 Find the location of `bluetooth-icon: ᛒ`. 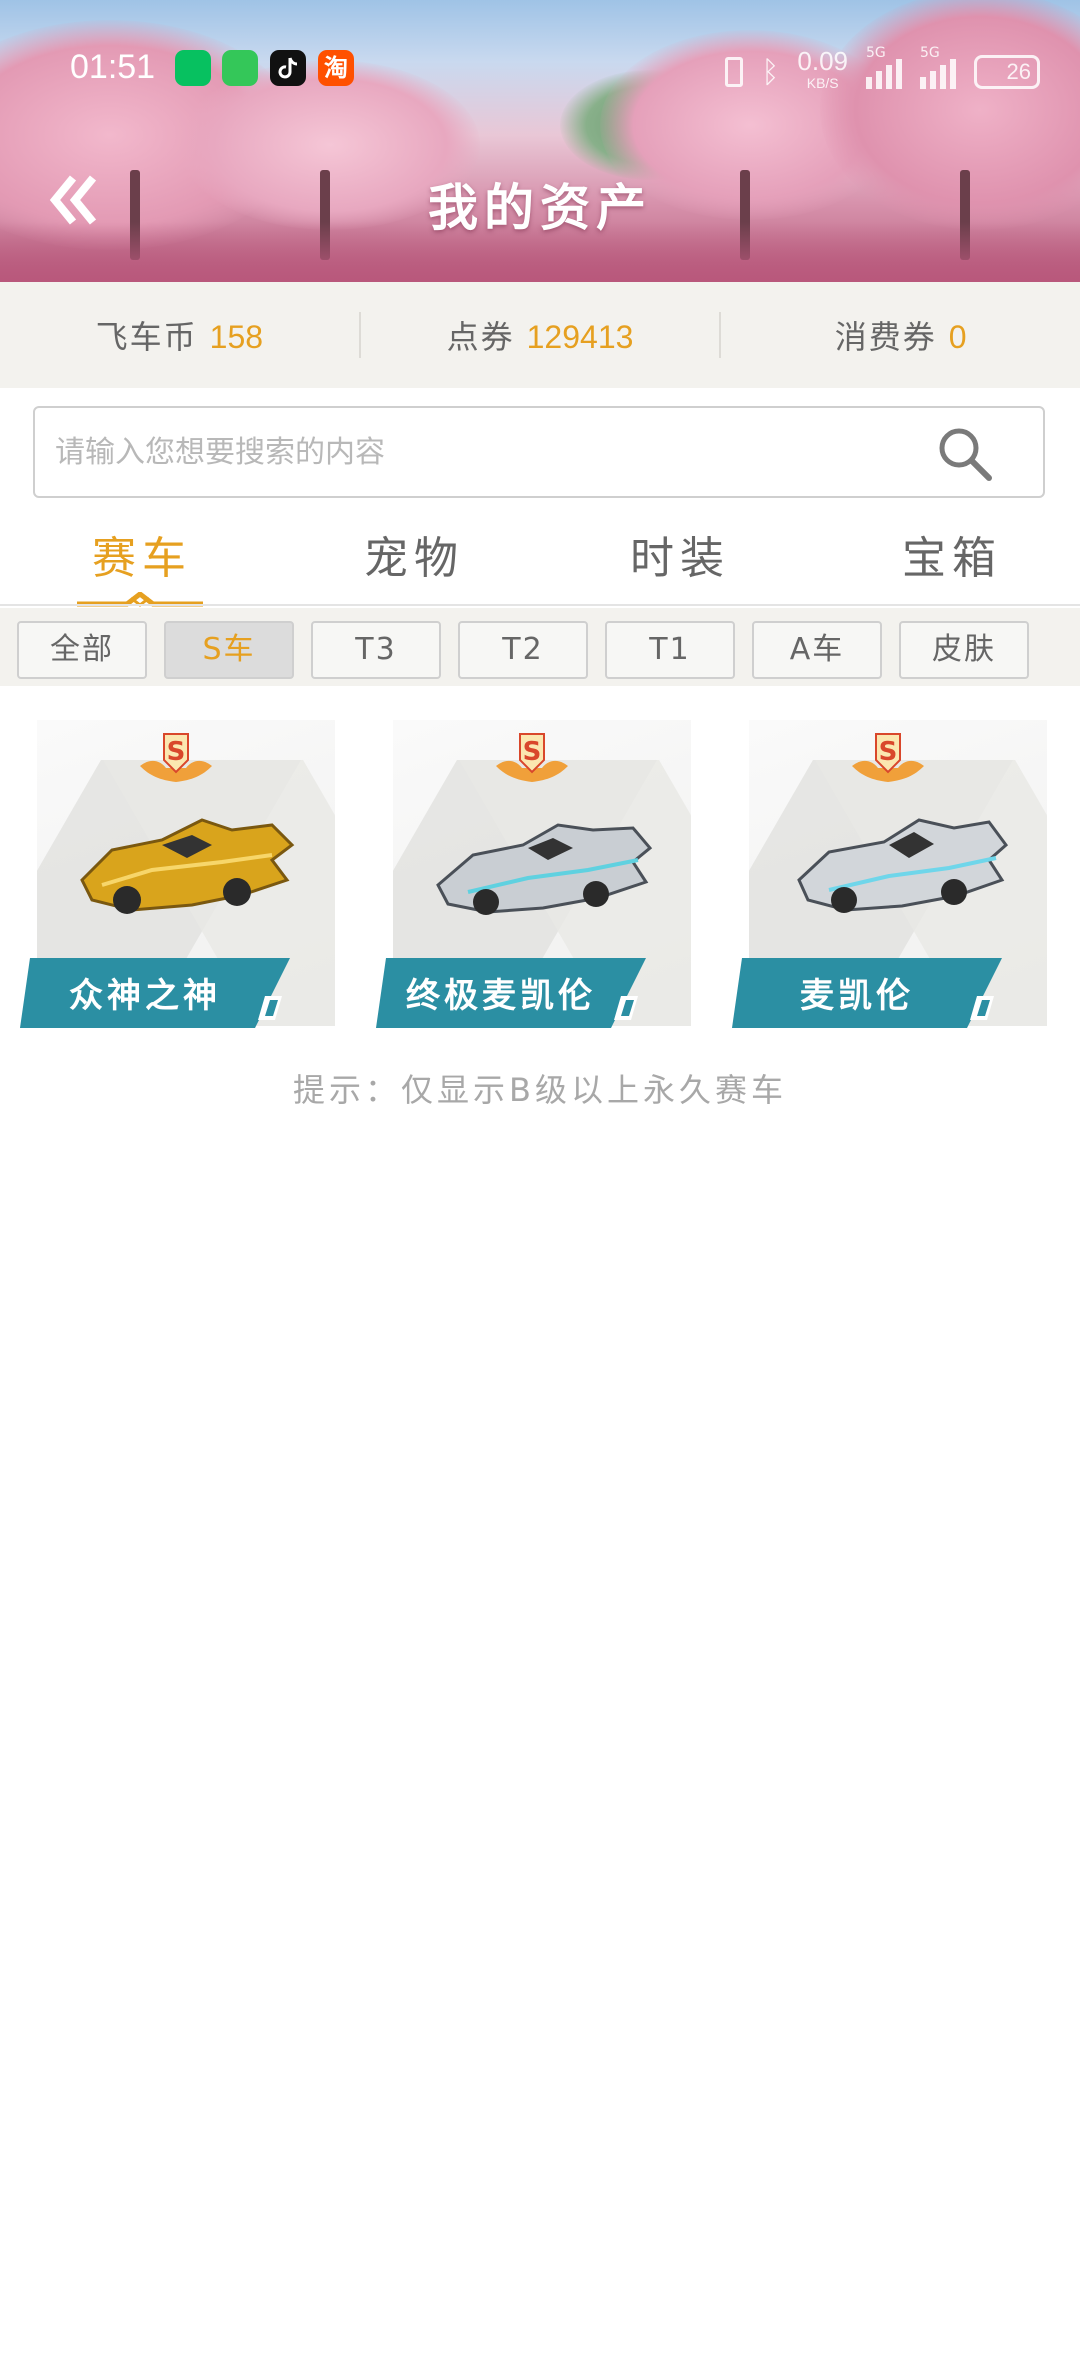

bluetooth-icon: ᛒ is located at coordinates (770, 72).